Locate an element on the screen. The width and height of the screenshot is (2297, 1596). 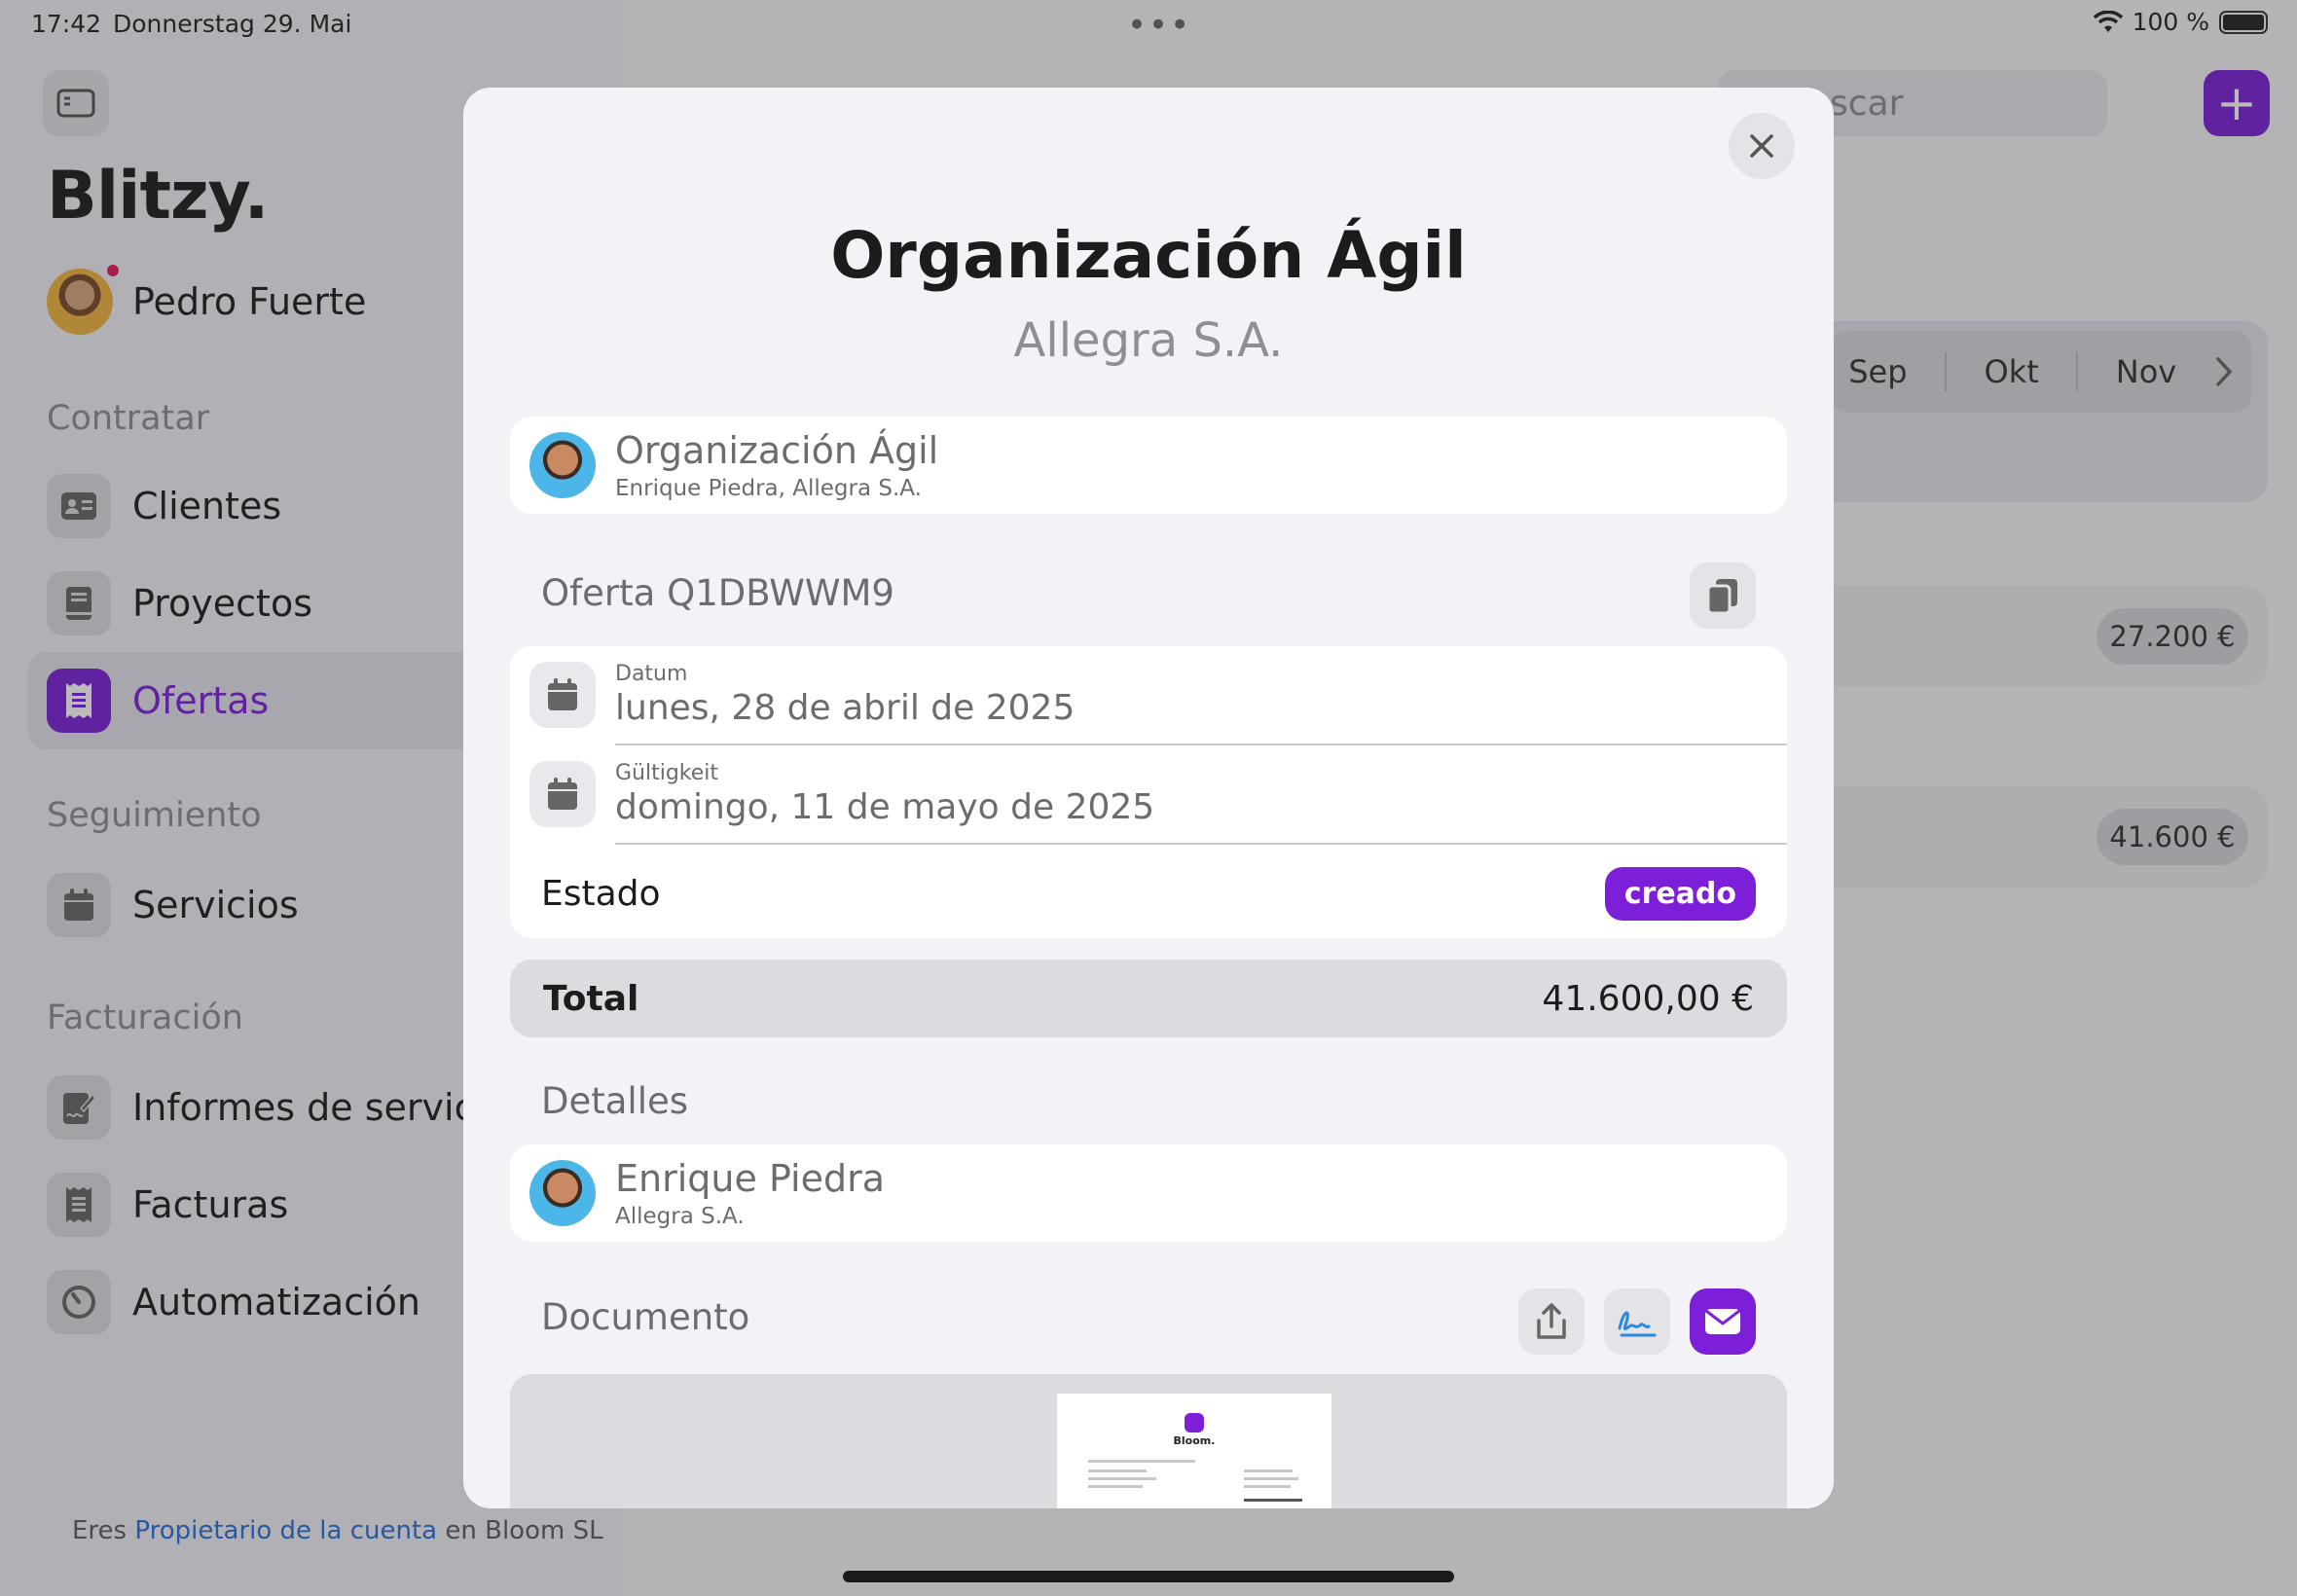
share-button is located at coordinates (1551, 1321).